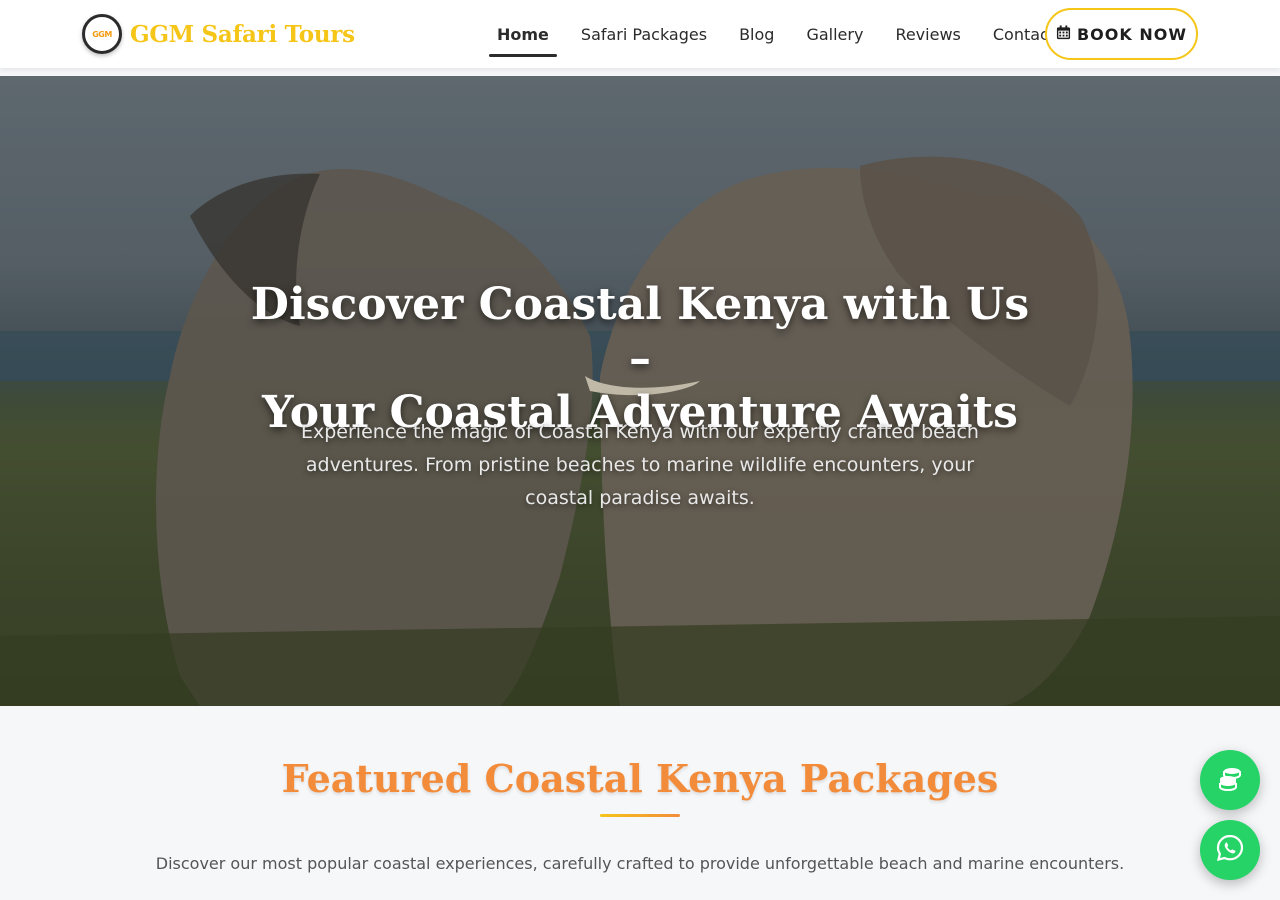 This screenshot has width=1280, height=900. Describe the element at coordinates (242, 34) in the screenshot. I see `brand-name: GGM Safari Tours` at that location.